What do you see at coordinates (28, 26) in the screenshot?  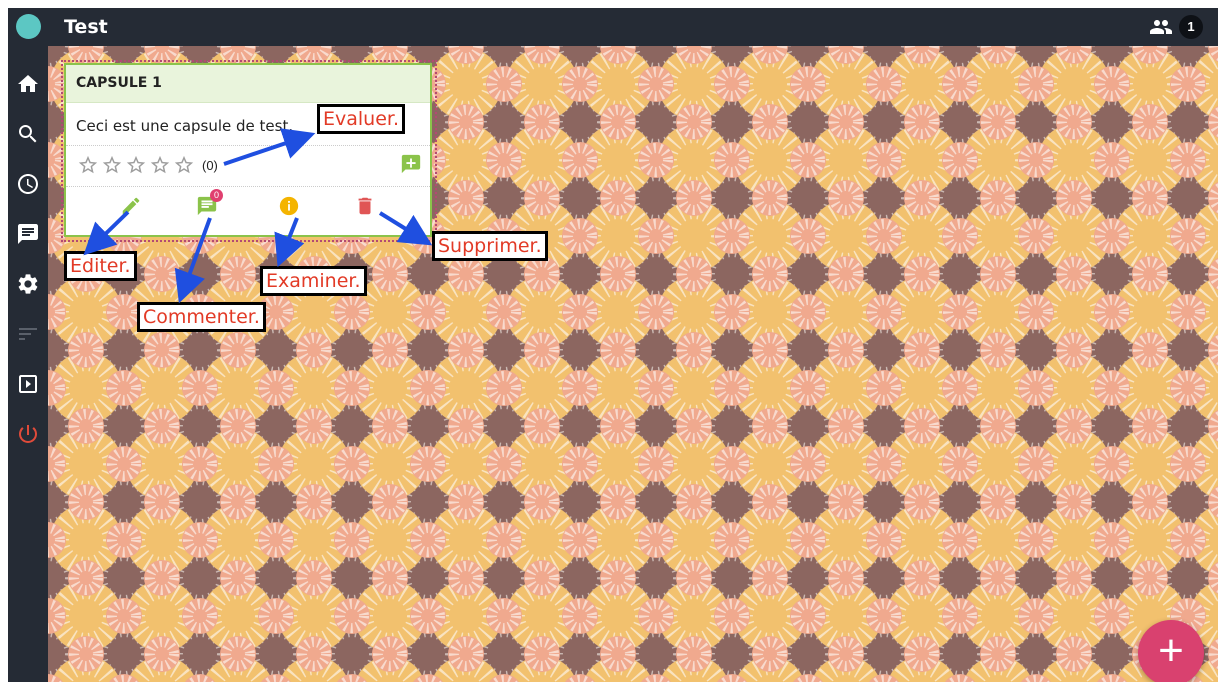 I see `app-logo` at bounding box center [28, 26].